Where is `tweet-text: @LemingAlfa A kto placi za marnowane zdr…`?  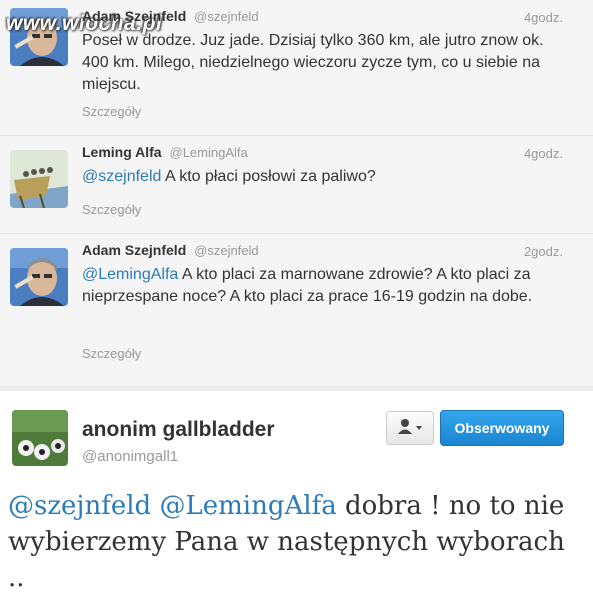
tweet-text: @LemingAlfa A kto placi za marnowane zdr… is located at coordinates (327, 286).